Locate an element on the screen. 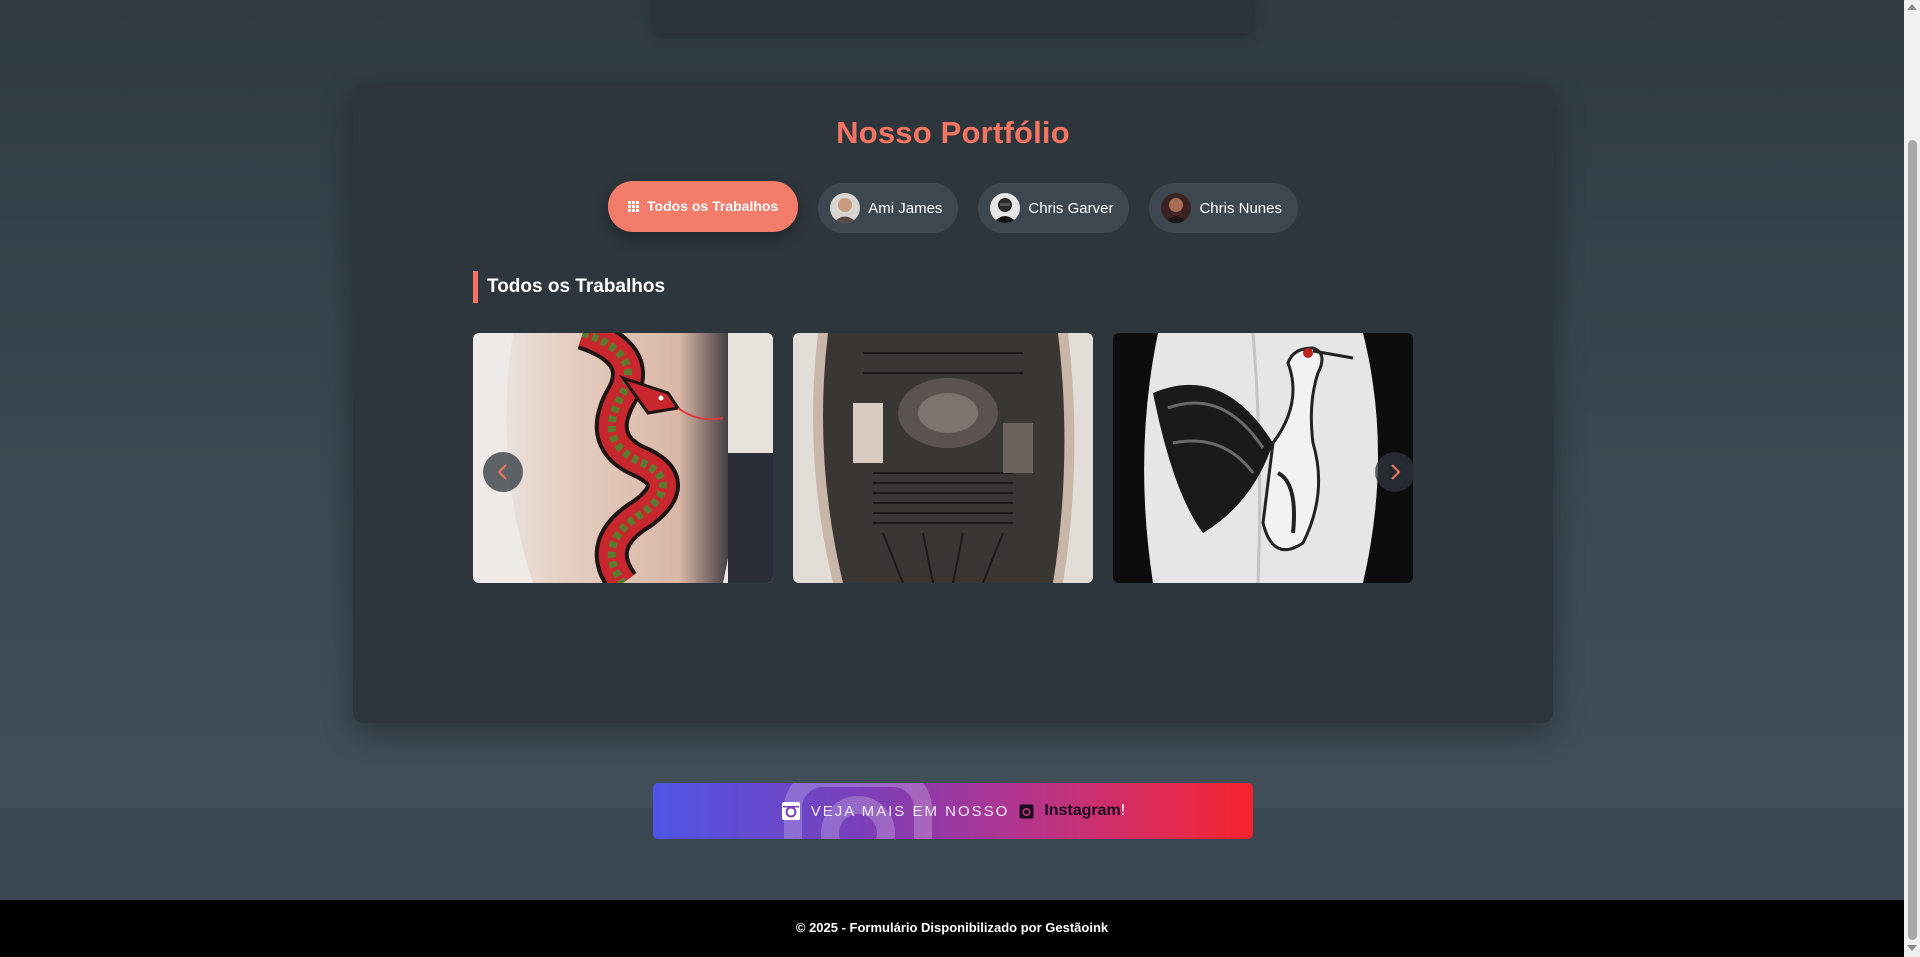 This screenshot has height=957, width=1920. scroll-thumb is located at coordinates (1912, 540).